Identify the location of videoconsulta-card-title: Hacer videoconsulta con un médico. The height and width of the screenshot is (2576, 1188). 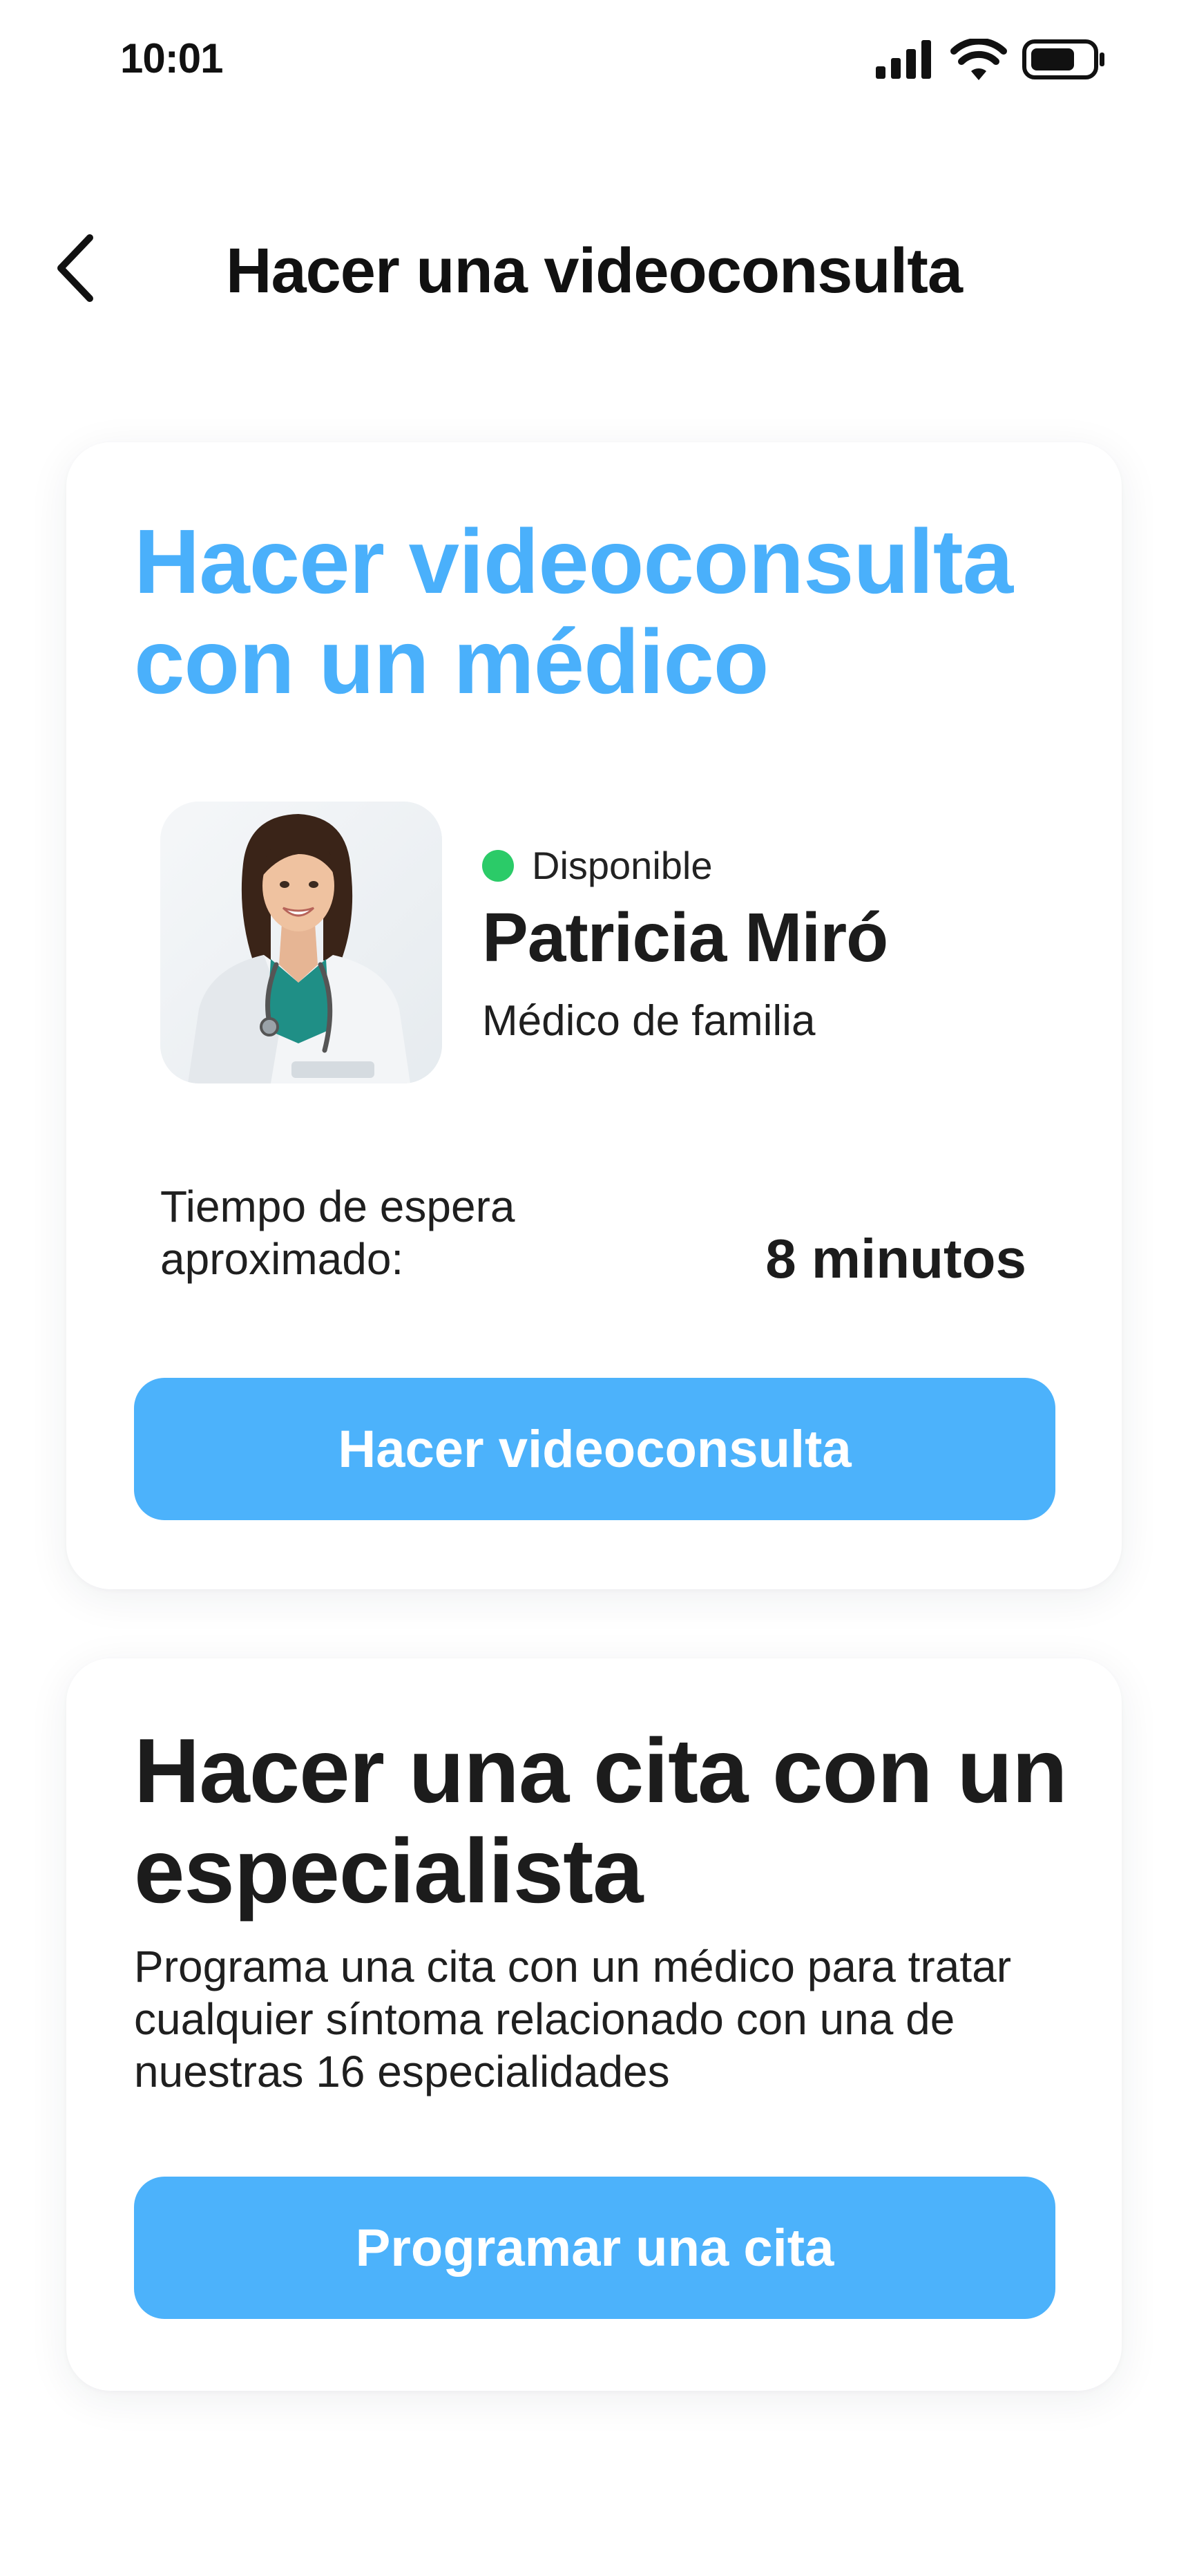
(573, 611).